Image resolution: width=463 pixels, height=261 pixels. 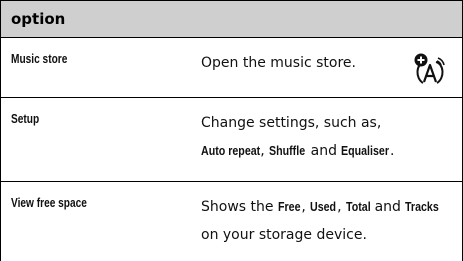 What do you see at coordinates (231, 19) in the screenshot?
I see `table-header: option` at bounding box center [231, 19].